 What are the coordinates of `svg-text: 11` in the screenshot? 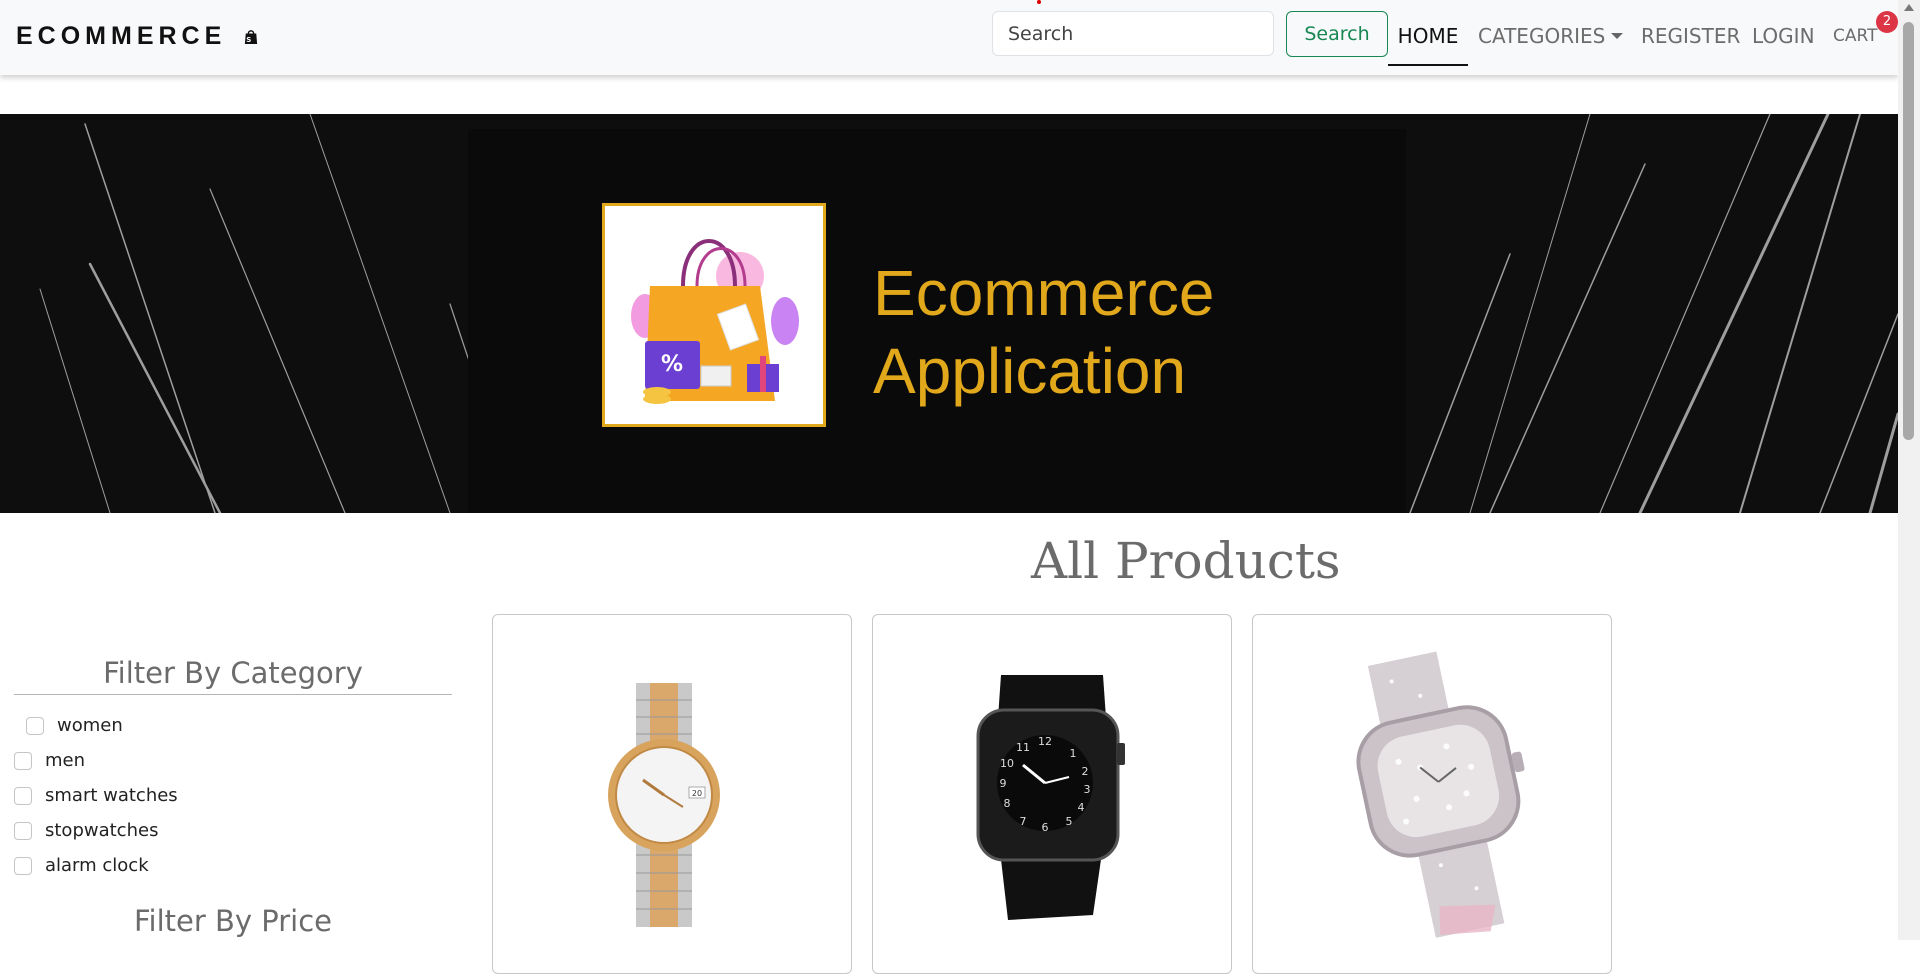 It's located at (1023, 747).